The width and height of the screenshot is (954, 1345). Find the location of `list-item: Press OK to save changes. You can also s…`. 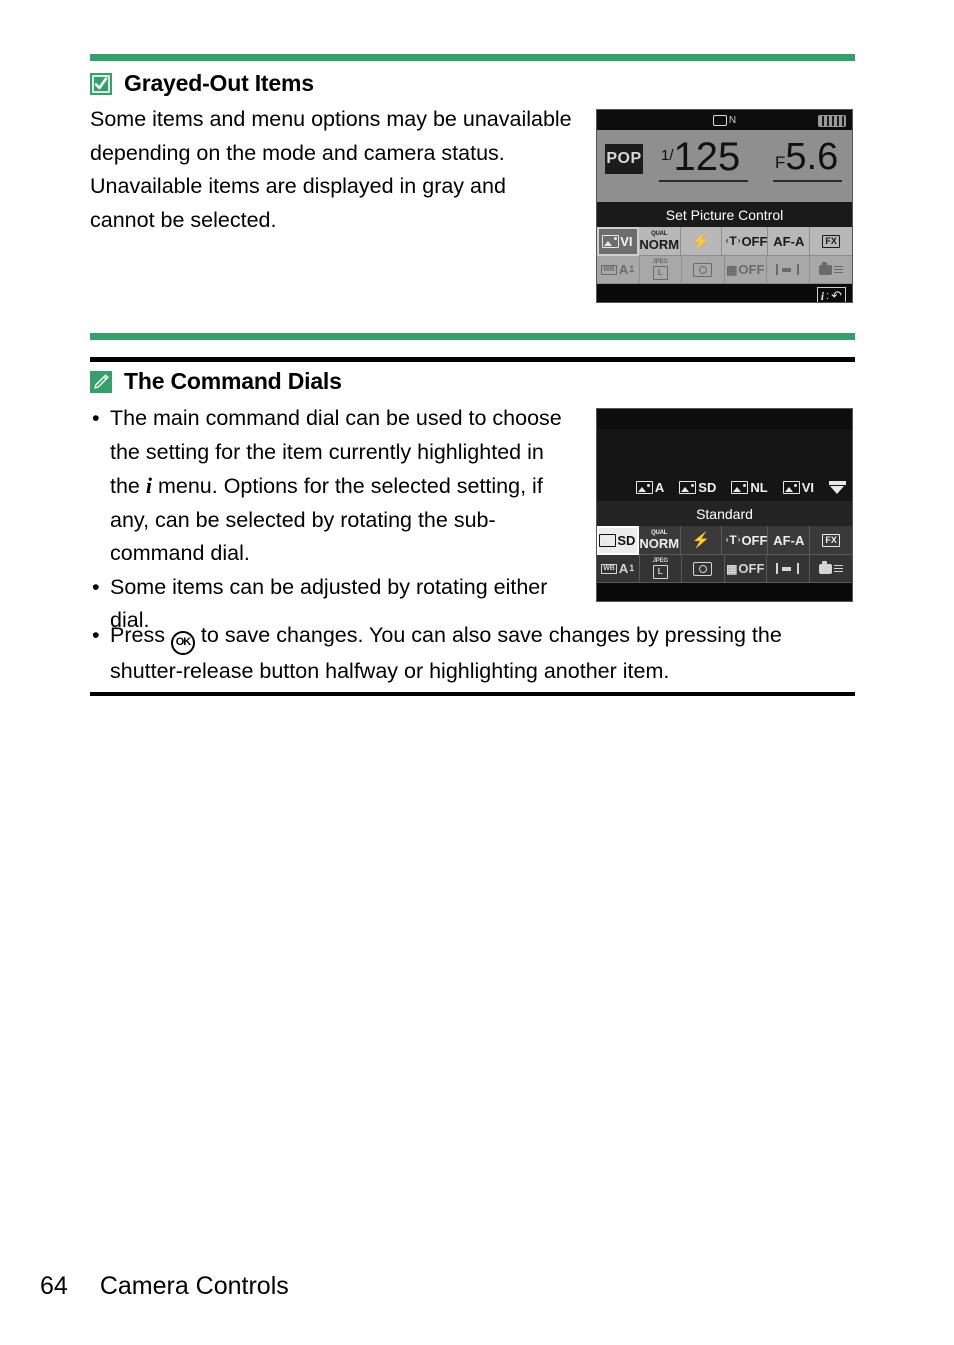

list-item: Press OK to save changes. You can also s… is located at coordinates (472, 654).